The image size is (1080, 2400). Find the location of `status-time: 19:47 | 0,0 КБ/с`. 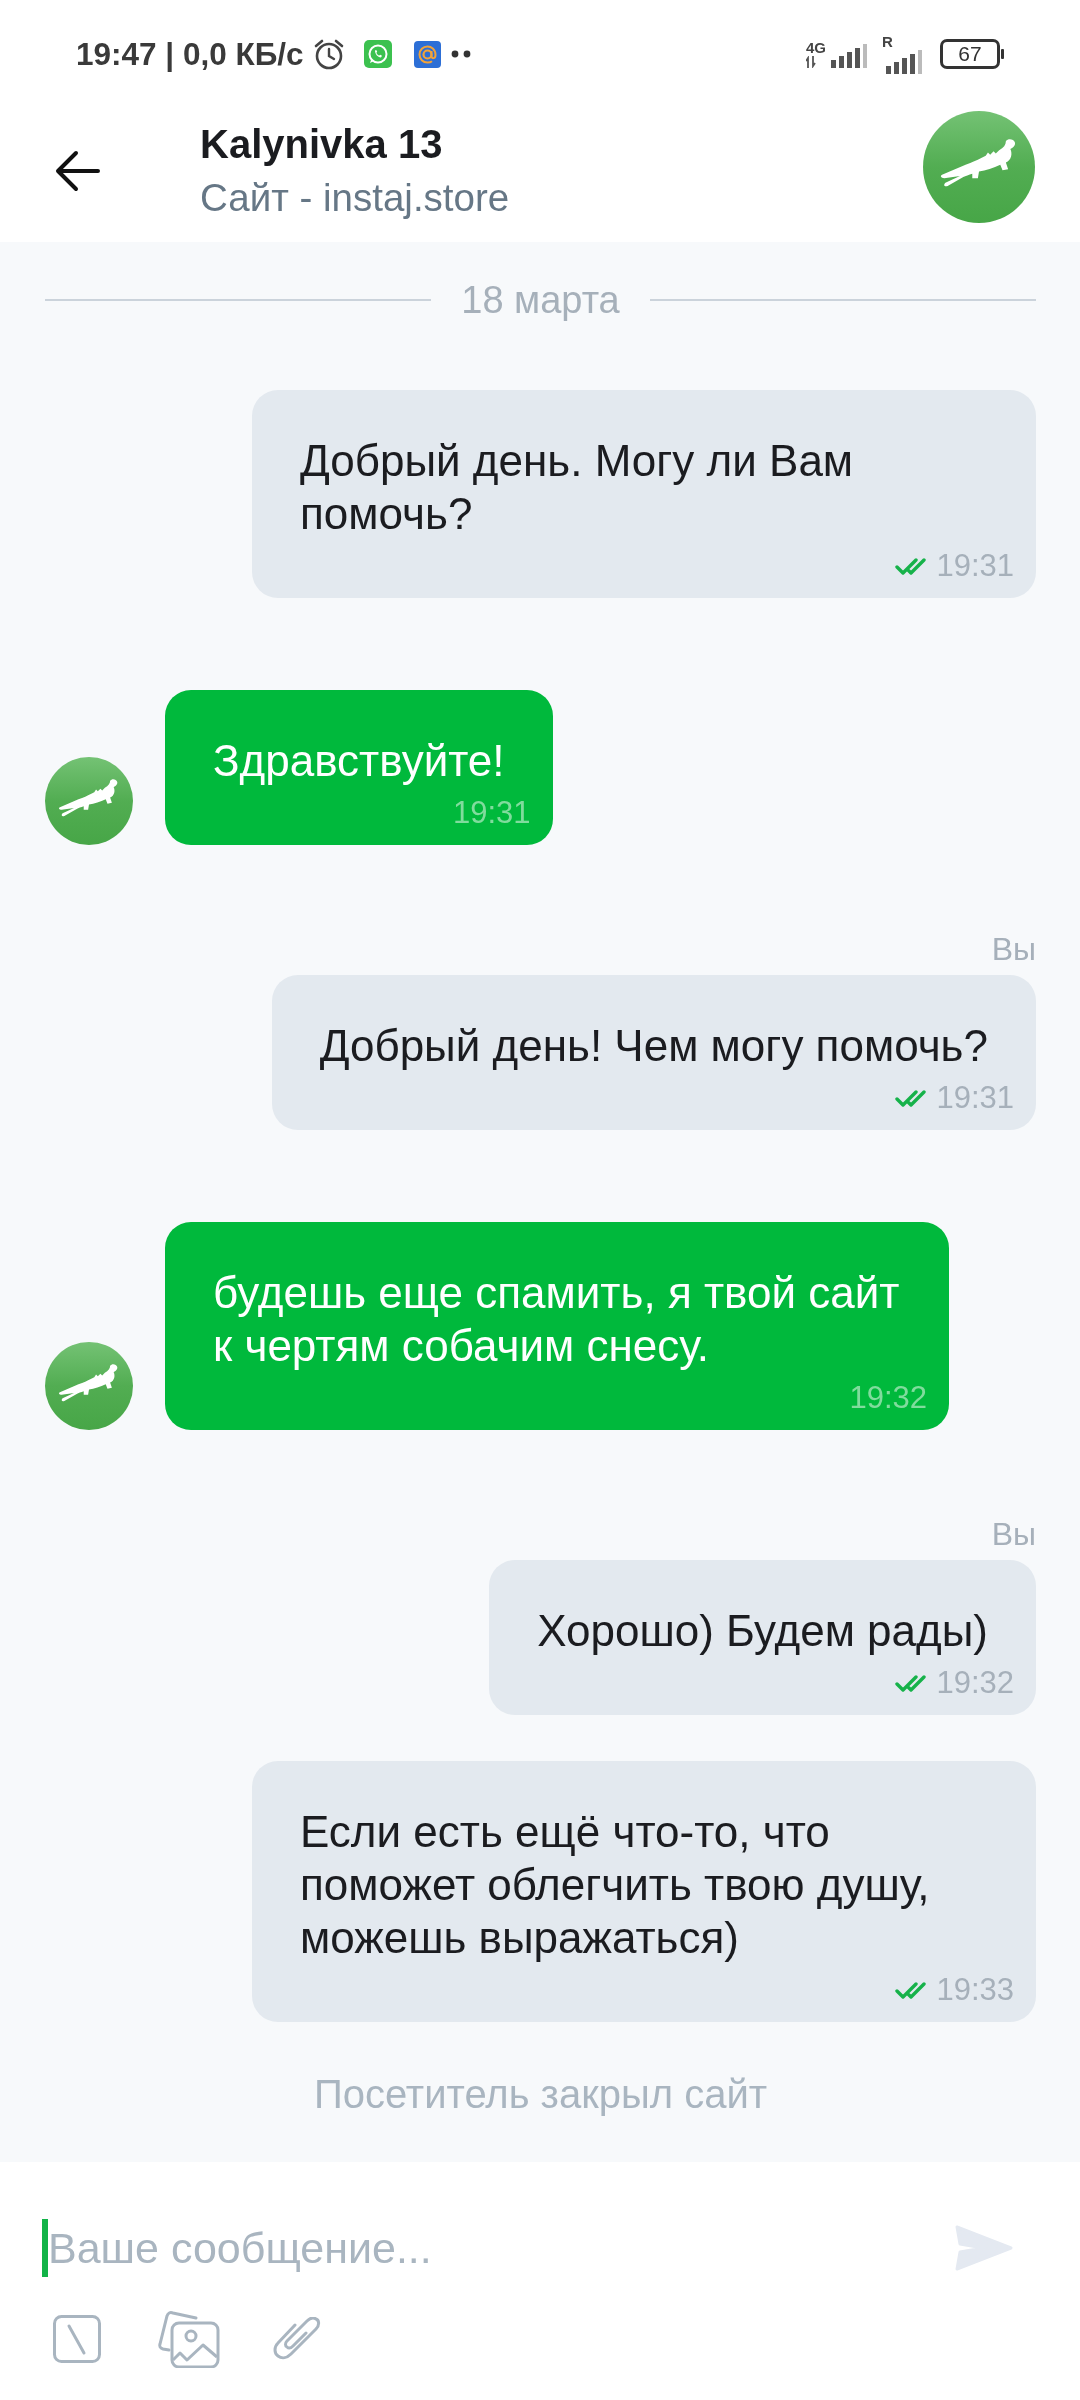

status-time: 19:47 | 0,0 КБ/с is located at coordinates (190, 54).